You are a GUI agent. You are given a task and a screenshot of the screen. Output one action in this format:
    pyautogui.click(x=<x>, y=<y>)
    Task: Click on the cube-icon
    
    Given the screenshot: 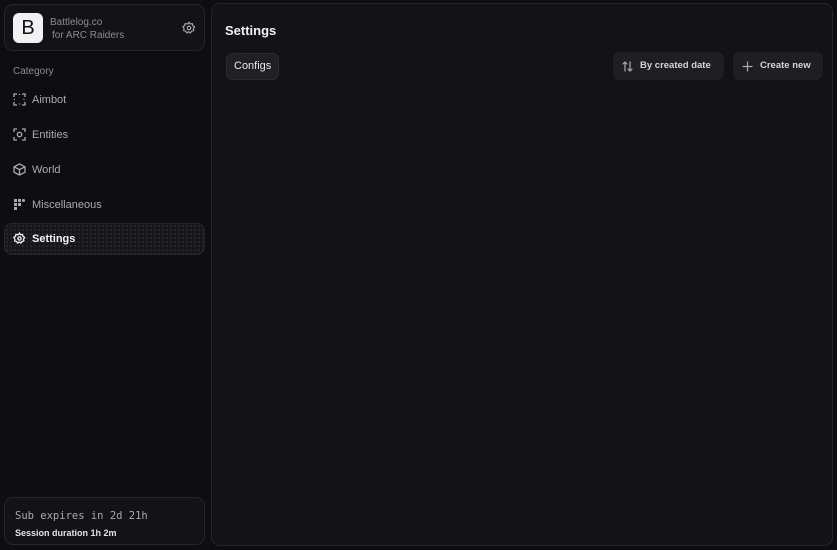 What is the action you would take?
    pyautogui.click(x=19, y=169)
    